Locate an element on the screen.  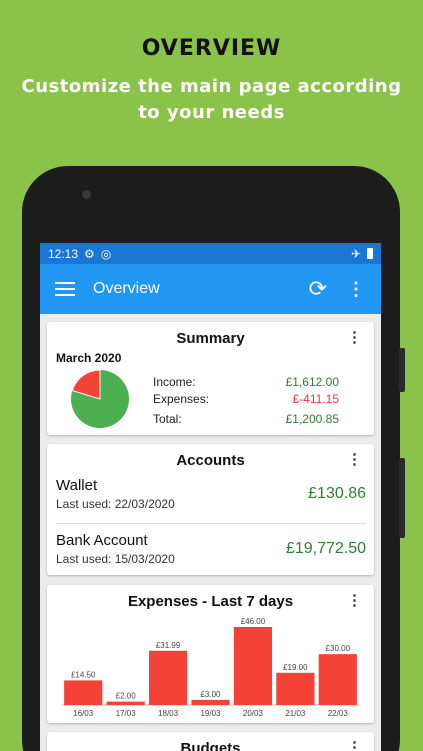
status-time: 12:13 is located at coordinates (63, 253).